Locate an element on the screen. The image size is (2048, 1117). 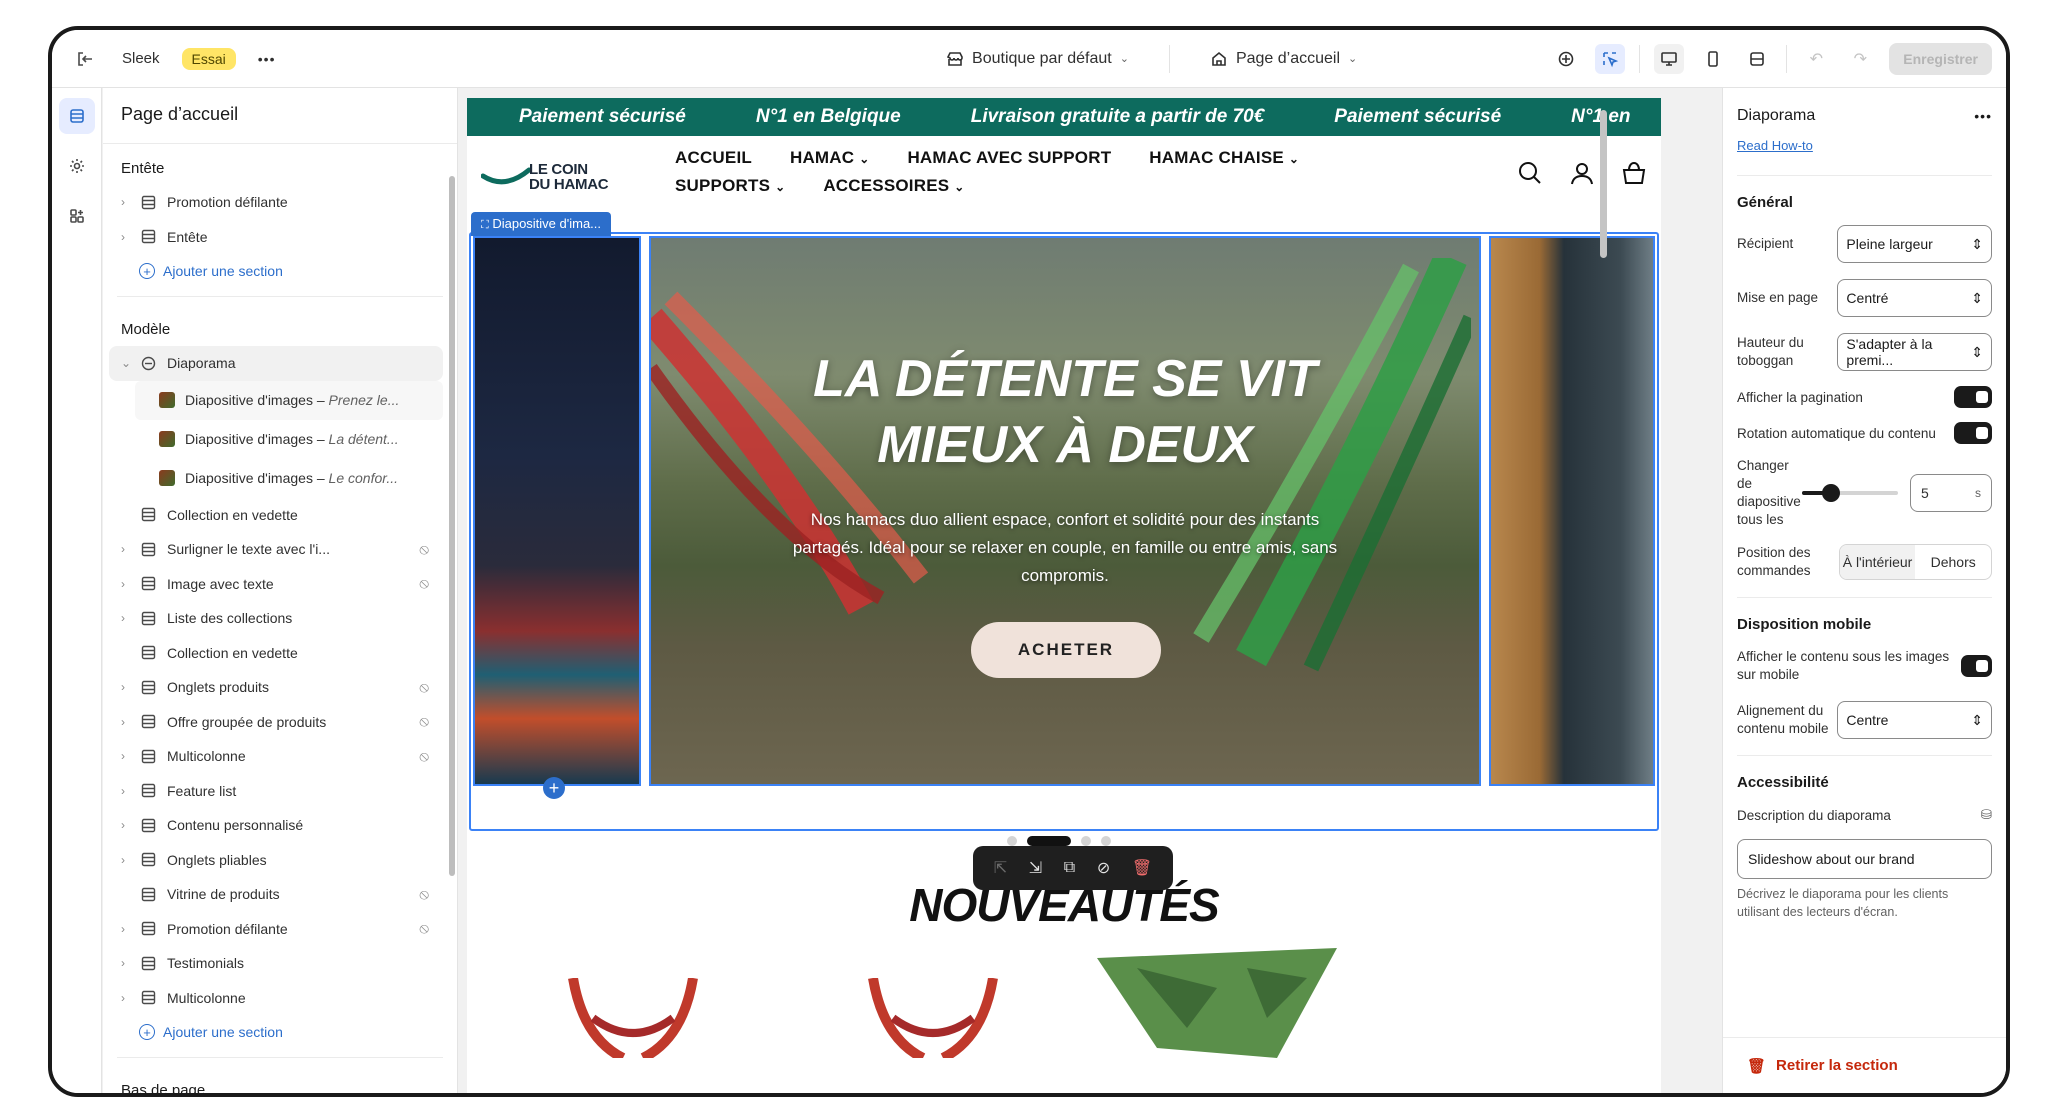
slide-height-select: S'adapter à la premi... ⇕ is located at coordinates (1914, 352).